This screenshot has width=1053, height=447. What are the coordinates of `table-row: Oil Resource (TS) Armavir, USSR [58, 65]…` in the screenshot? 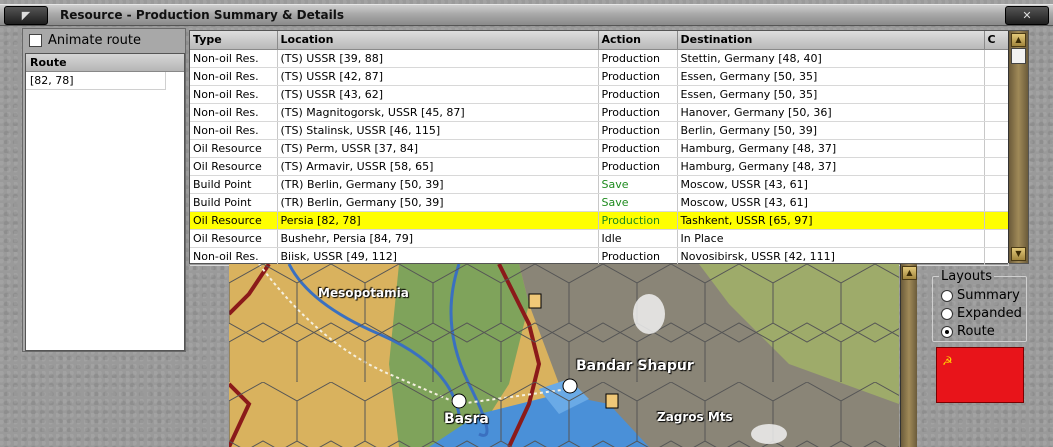 It's located at (599, 166).